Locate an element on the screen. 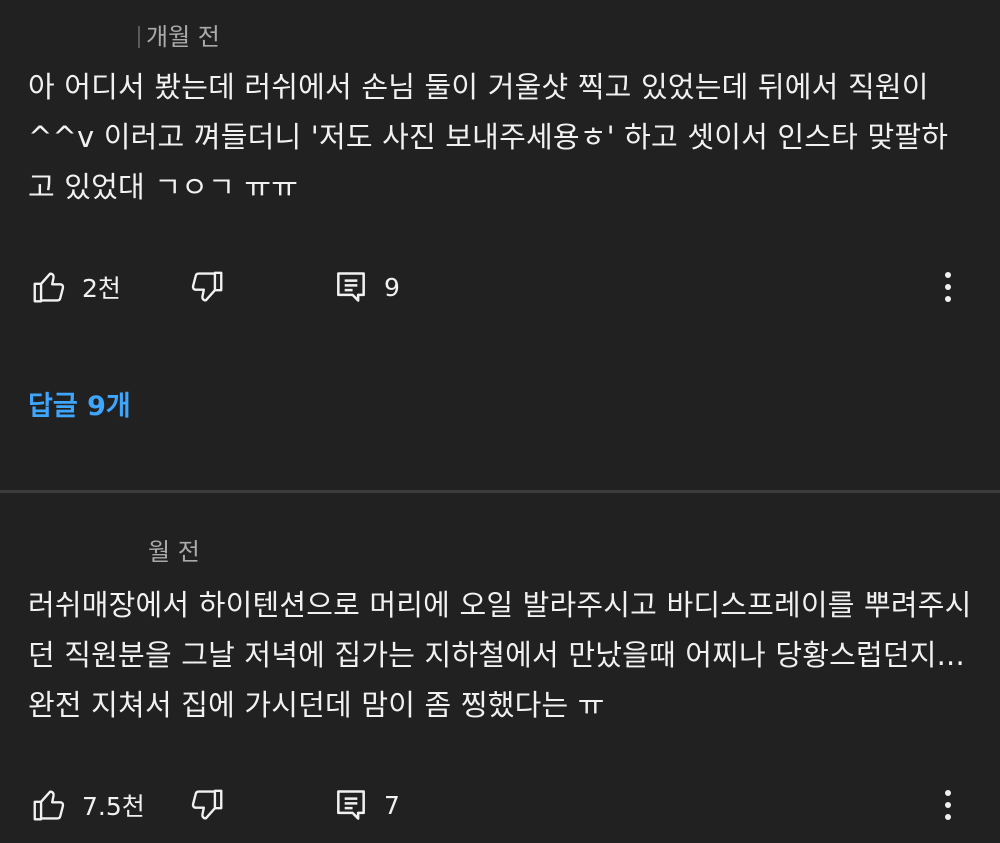 The height and width of the screenshot is (843, 1000). author-name-redacted is located at coordinates (139, 37).